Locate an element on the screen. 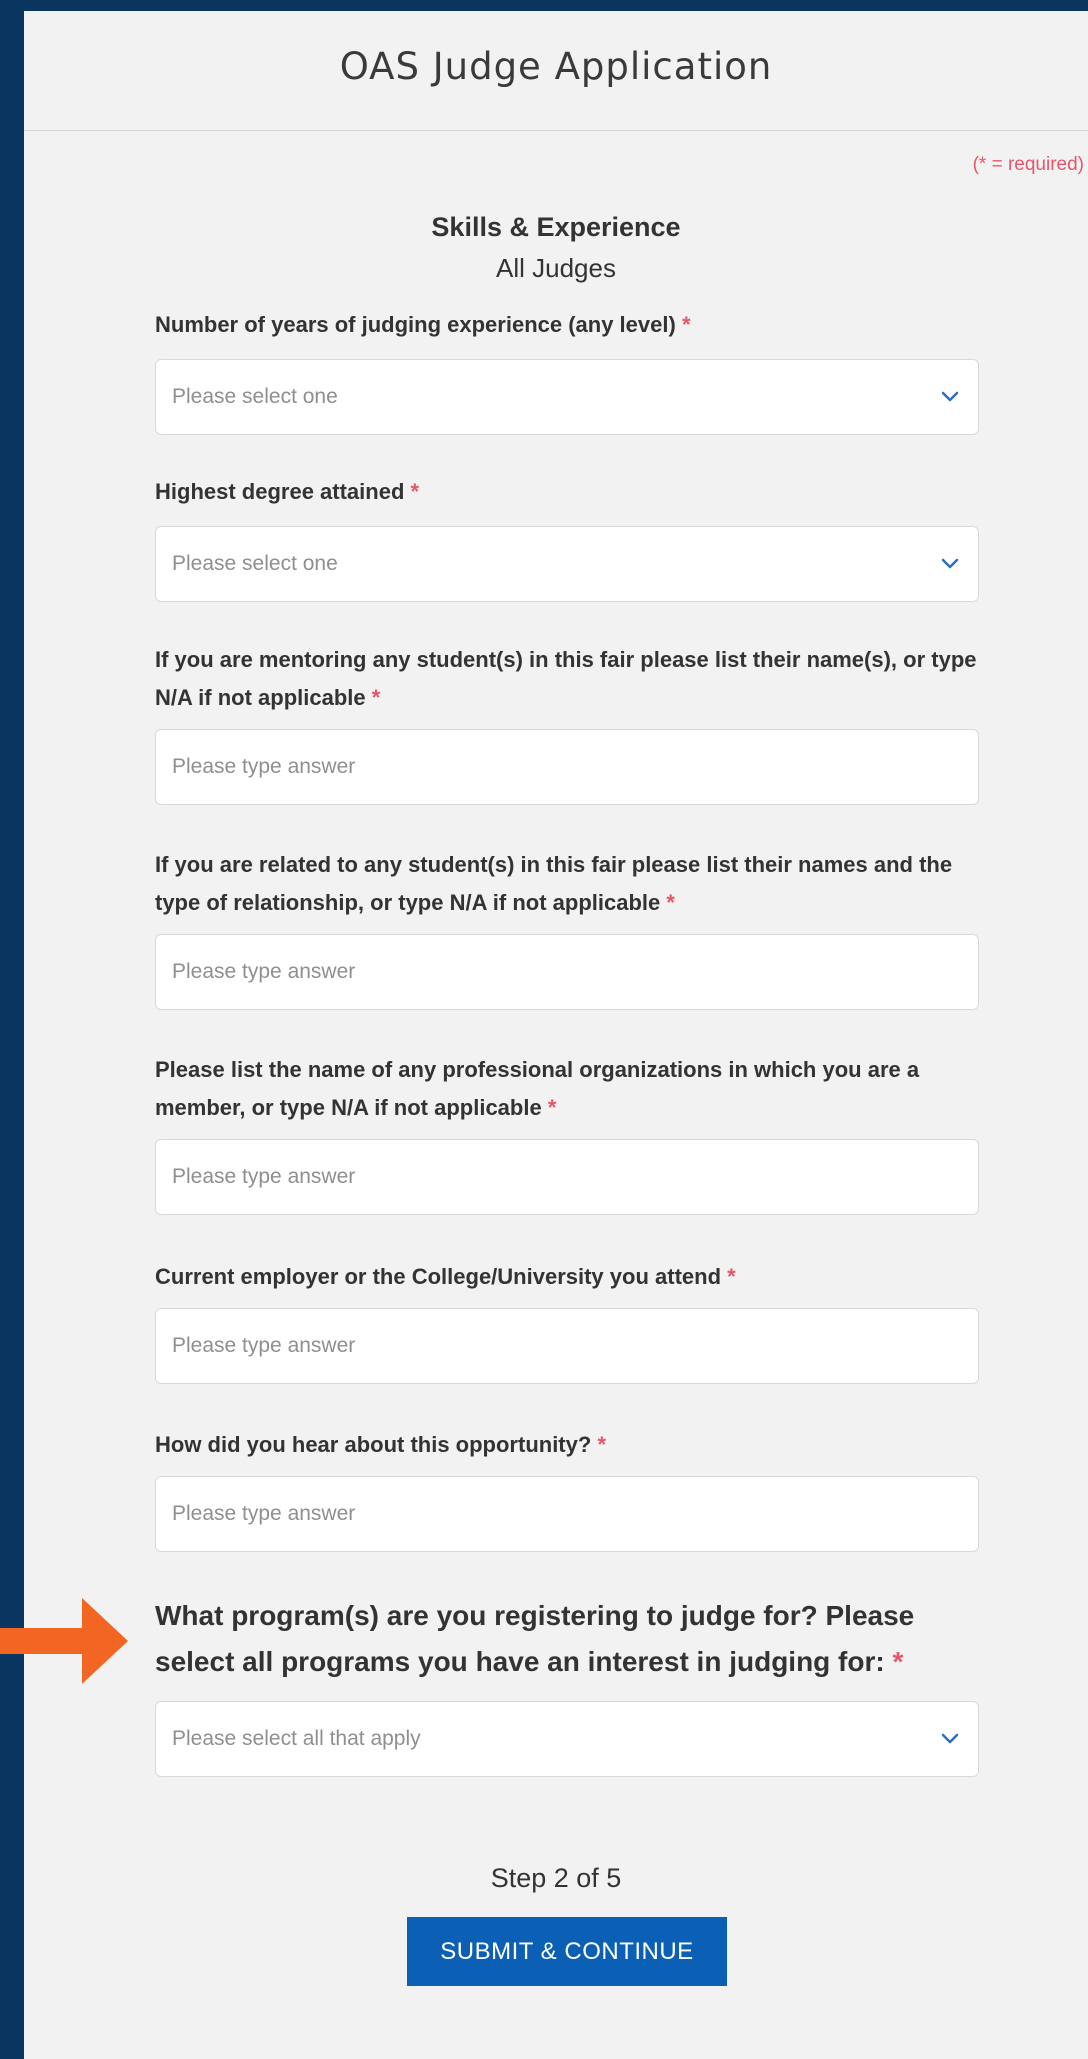 The image size is (1088, 2059). professional-orgs-input-wrap is located at coordinates (567, 1177).